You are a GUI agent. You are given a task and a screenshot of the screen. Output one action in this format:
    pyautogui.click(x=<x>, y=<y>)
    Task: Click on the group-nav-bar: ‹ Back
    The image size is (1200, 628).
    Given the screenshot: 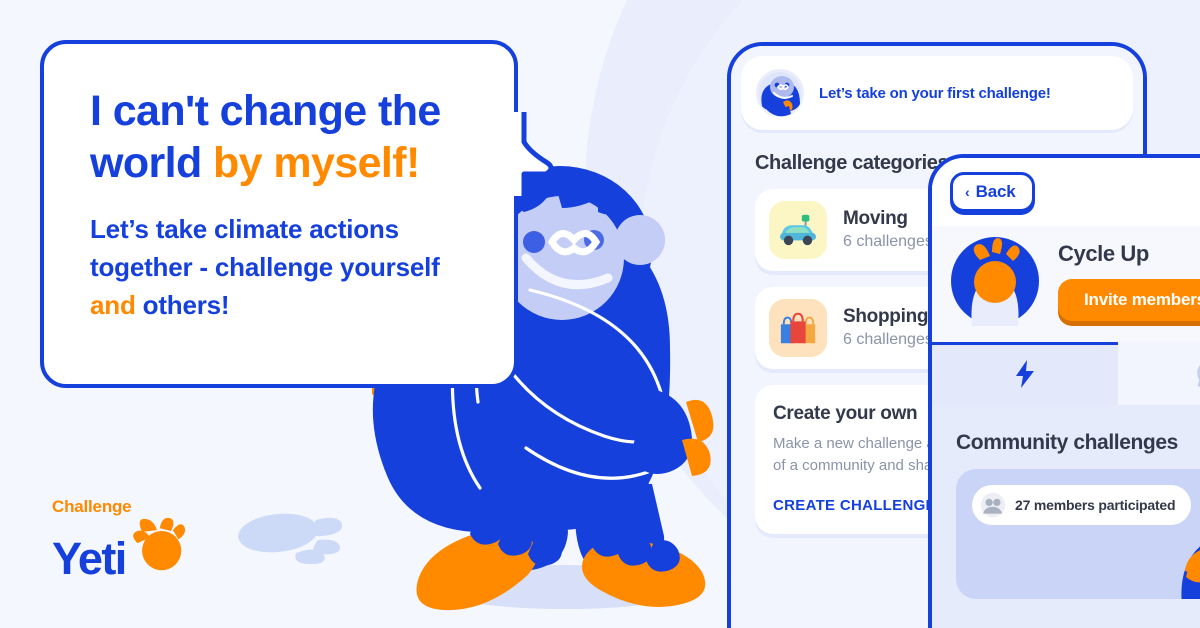 What is the action you would take?
    pyautogui.click(x=1066, y=192)
    